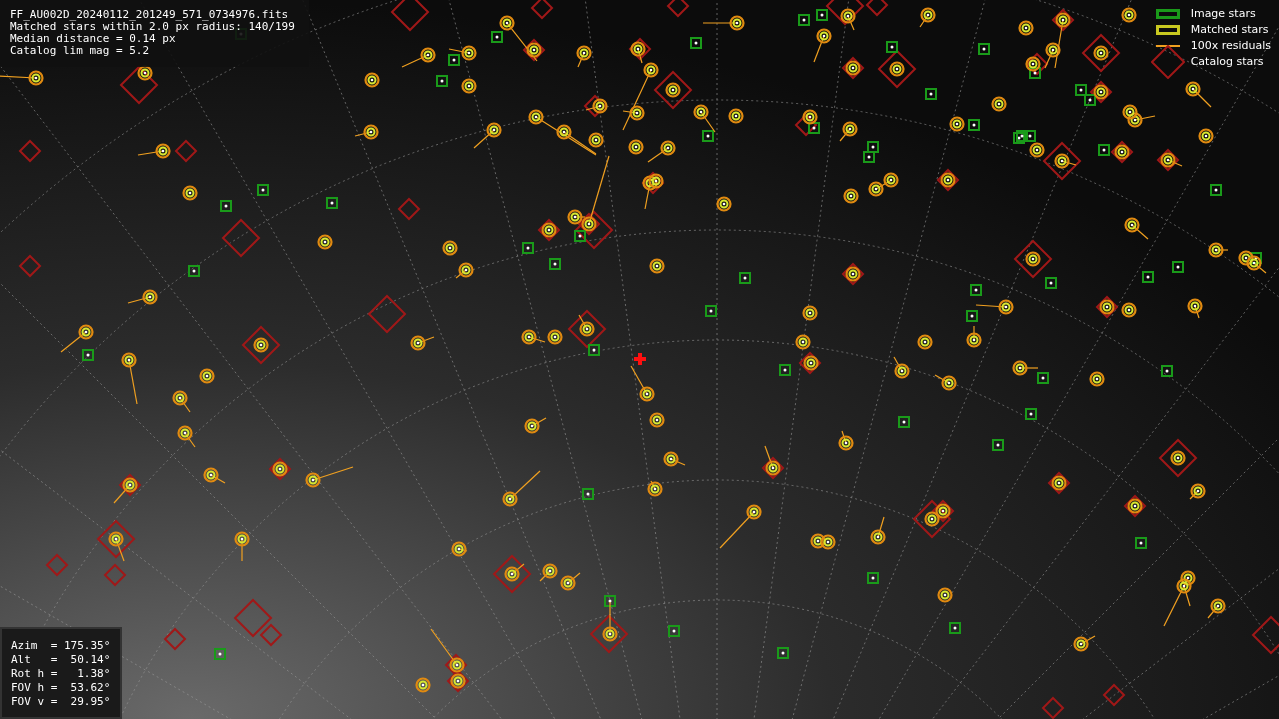 Image resolution: width=1279 pixels, height=719 pixels. What do you see at coordinates (152, 27) in the screenshot?
I see `info-text: Matched stars within 2.0 px radius: 140/199` at bounding box center [152, 27].